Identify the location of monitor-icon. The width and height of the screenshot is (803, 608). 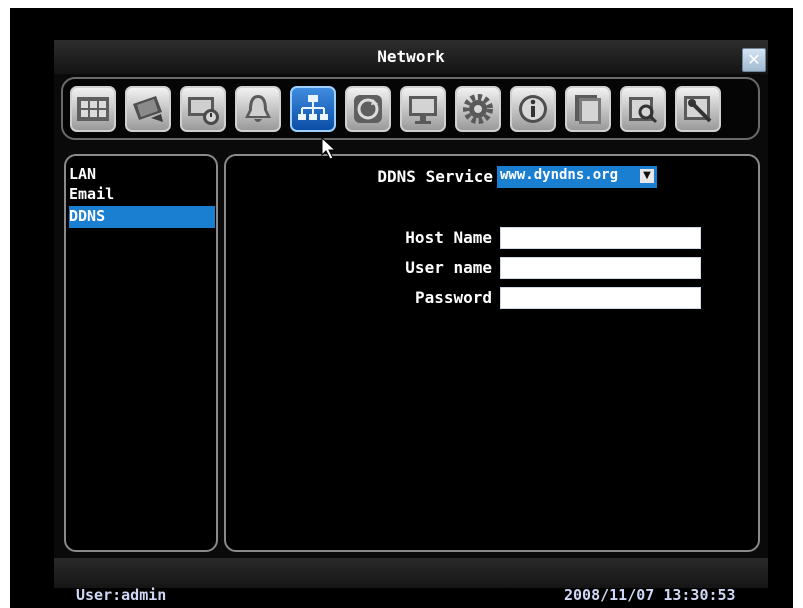
(423, 110).